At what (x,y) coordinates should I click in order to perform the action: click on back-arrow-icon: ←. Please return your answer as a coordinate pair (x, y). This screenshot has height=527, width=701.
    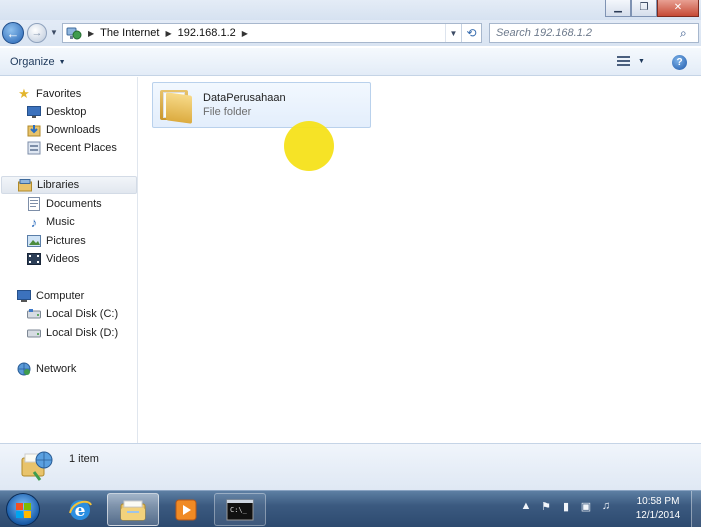
    Looking at the image, I should click on (13, 33).